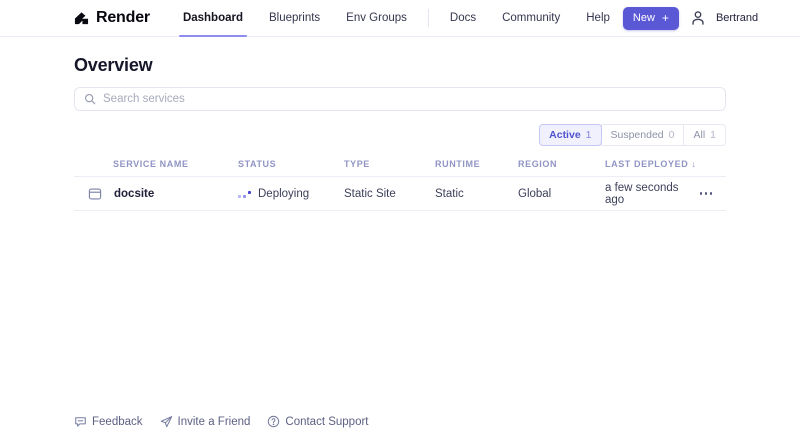 This screenshot has height=442, width=800. I want to click on col-last-deployed: LAST DEPLOYED ↓, so click(651, 164).